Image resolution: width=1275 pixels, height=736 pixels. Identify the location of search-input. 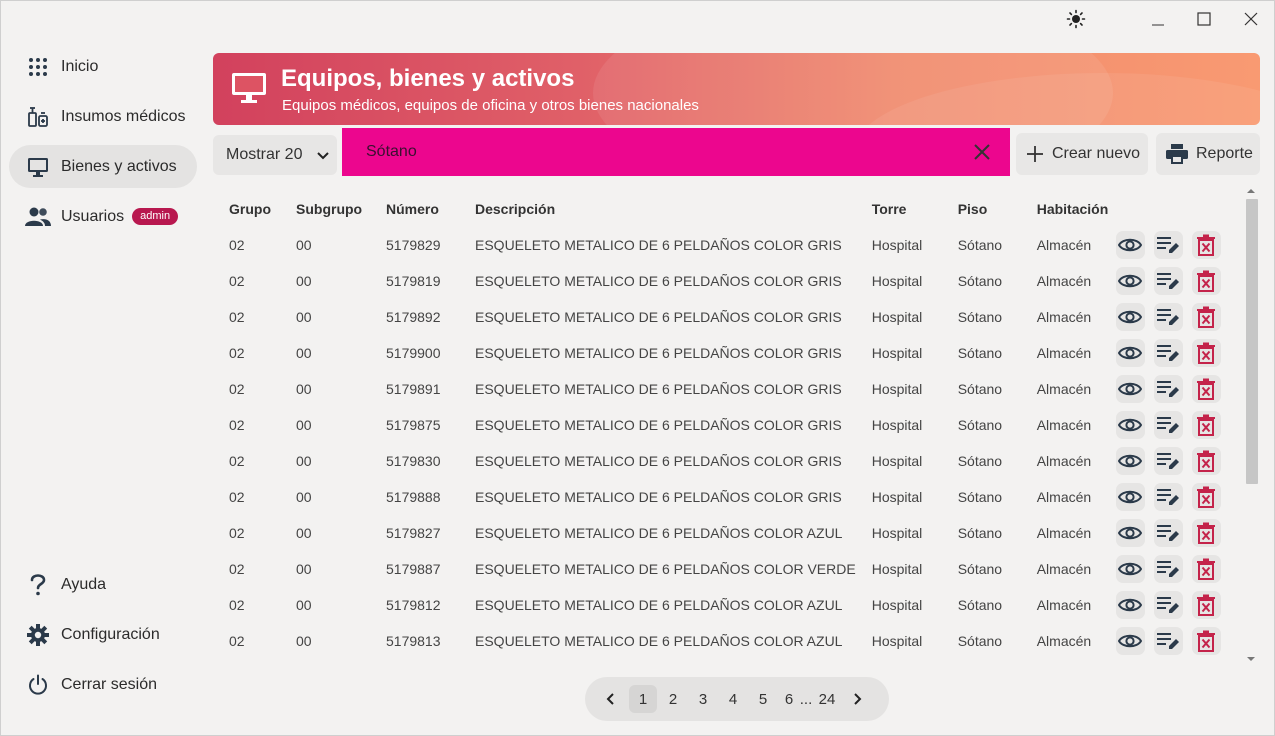
(646, 152).